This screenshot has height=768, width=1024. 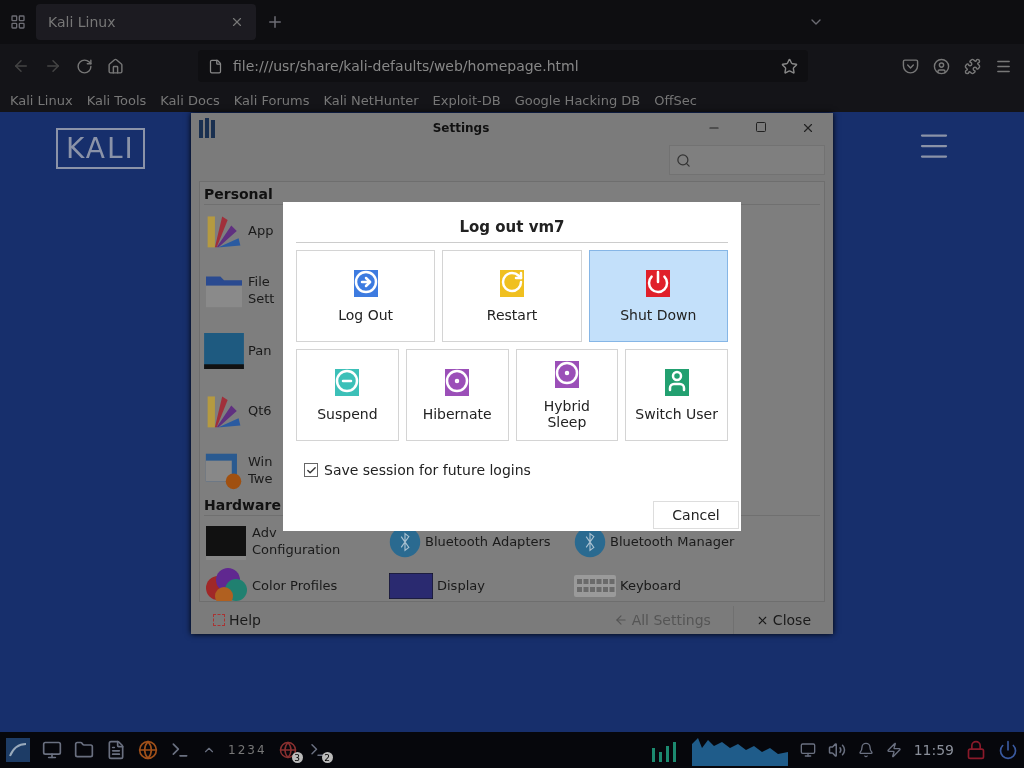 I want to click on checkbox, so click(x=311, y=470).